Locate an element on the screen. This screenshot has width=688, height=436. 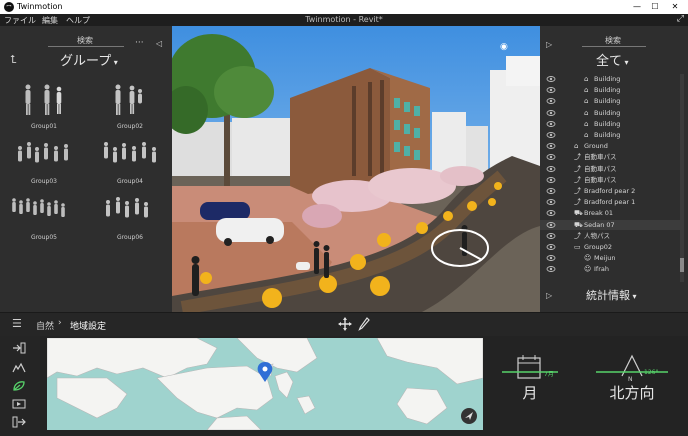
fullscreen-icon: ⤢ is located at coordinates (680, 19).